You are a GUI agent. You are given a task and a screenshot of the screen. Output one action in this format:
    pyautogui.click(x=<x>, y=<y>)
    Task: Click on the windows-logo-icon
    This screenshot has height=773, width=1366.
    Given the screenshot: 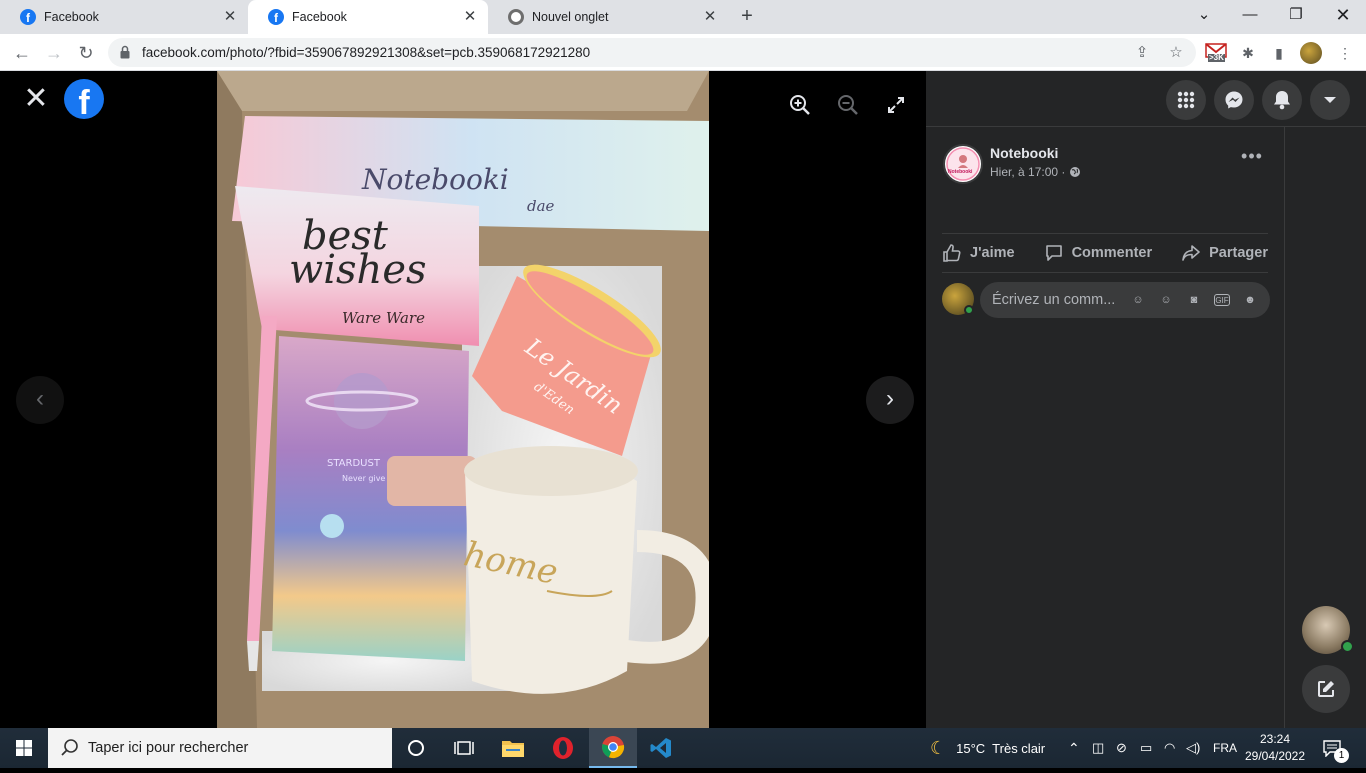 What is the action you would take?
    pyautogui.click(x=24, y=748)
    